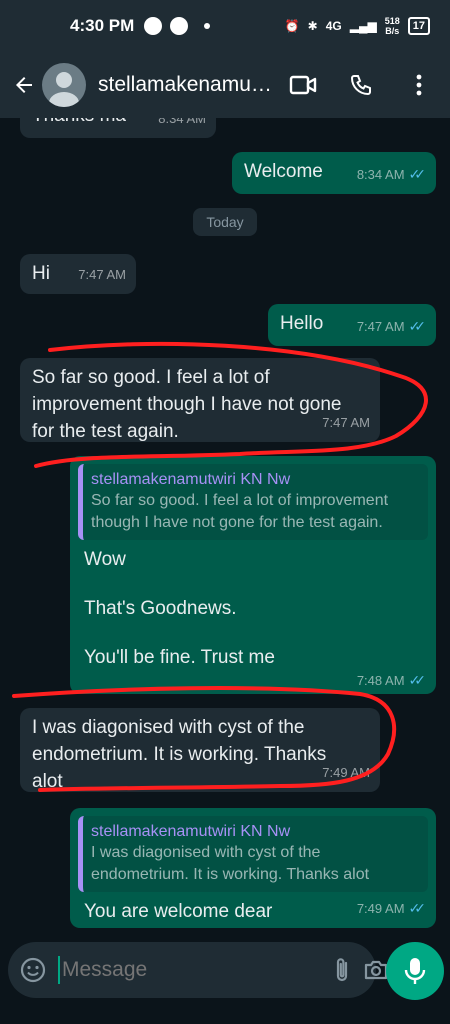 The image size is (450, 1024). What do you see at coordinates (392, 31) in the screenshot?
I see `speed-unit: B/s` at bounding box center [392, 31].